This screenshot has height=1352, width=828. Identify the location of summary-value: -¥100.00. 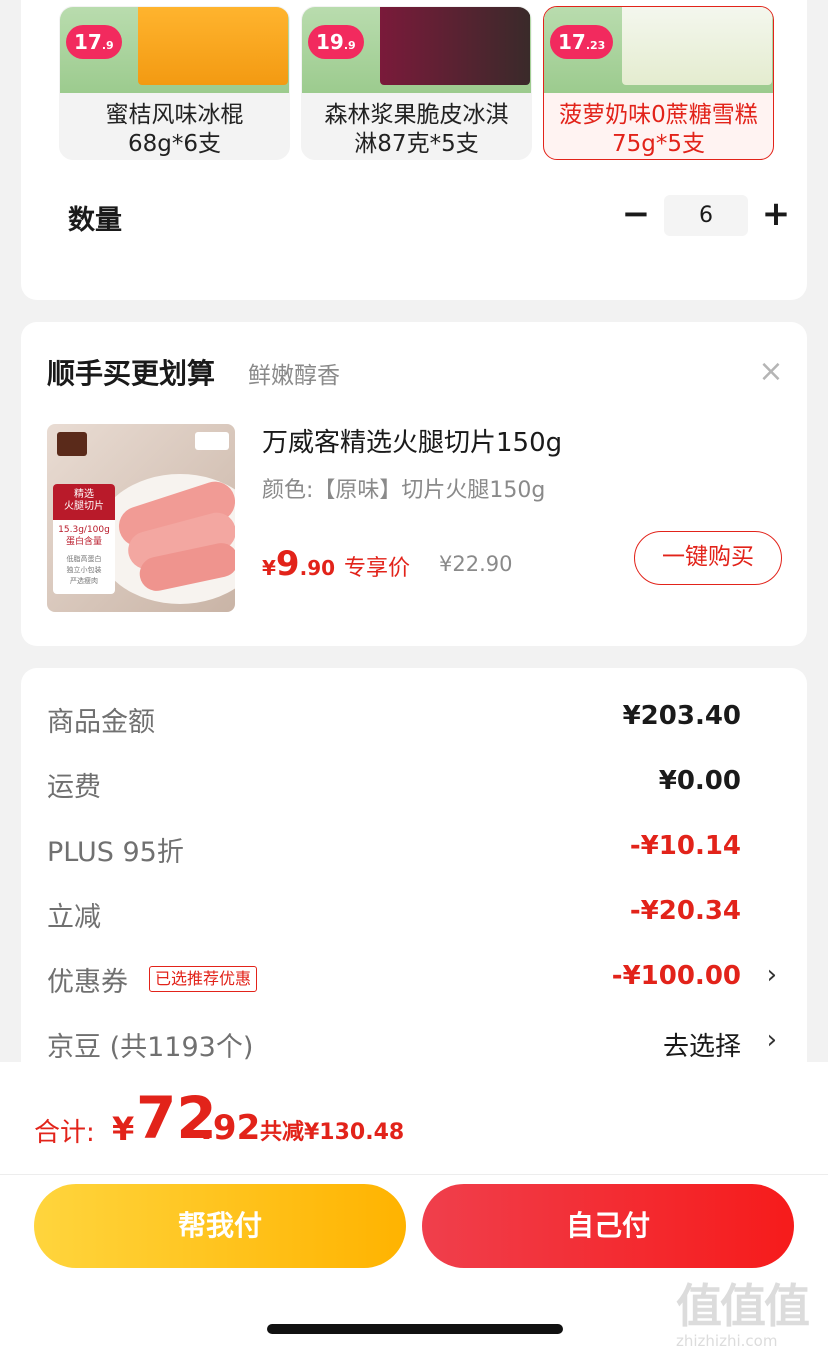
(676, 976).